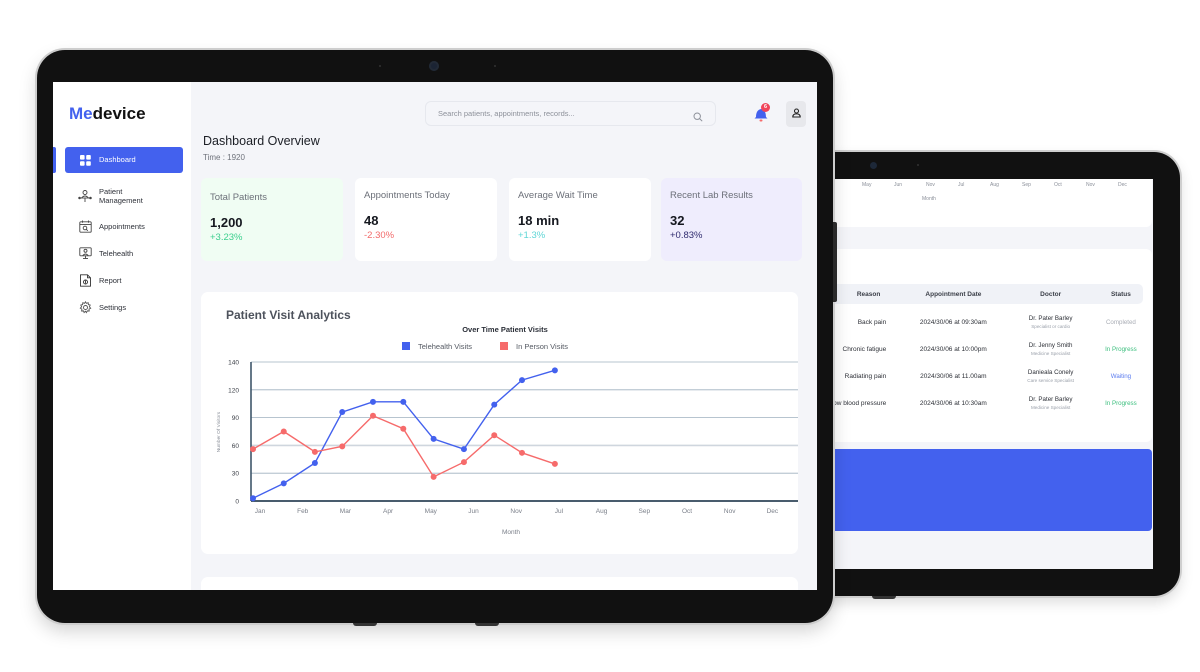 The width and height of the screenshot is (1200, 672). I want to click on stat-card-appointments-today: Appointments Today 48 -2.30%, so click(426, 219).